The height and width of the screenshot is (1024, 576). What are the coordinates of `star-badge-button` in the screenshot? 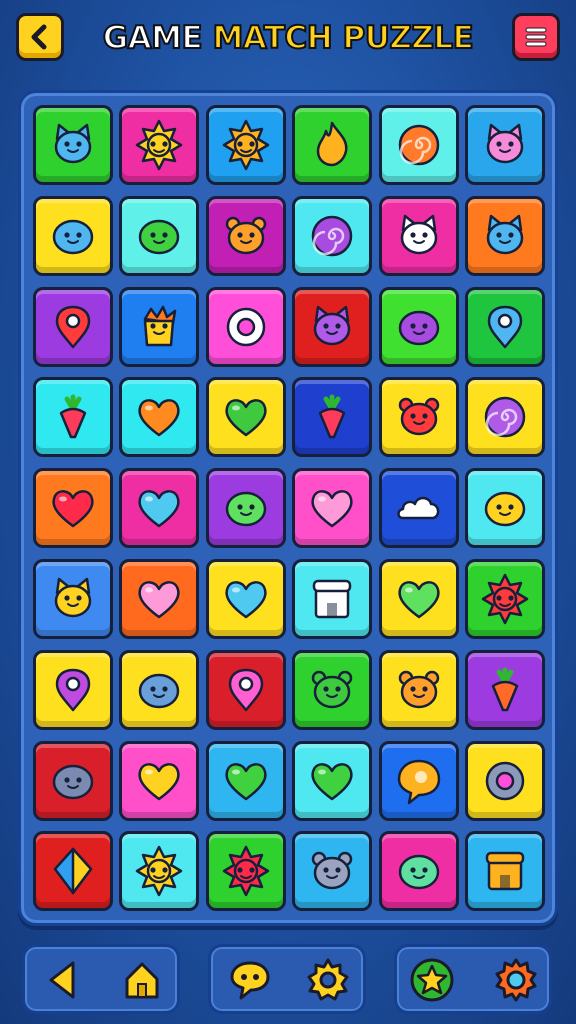 It's located at (432, 980).